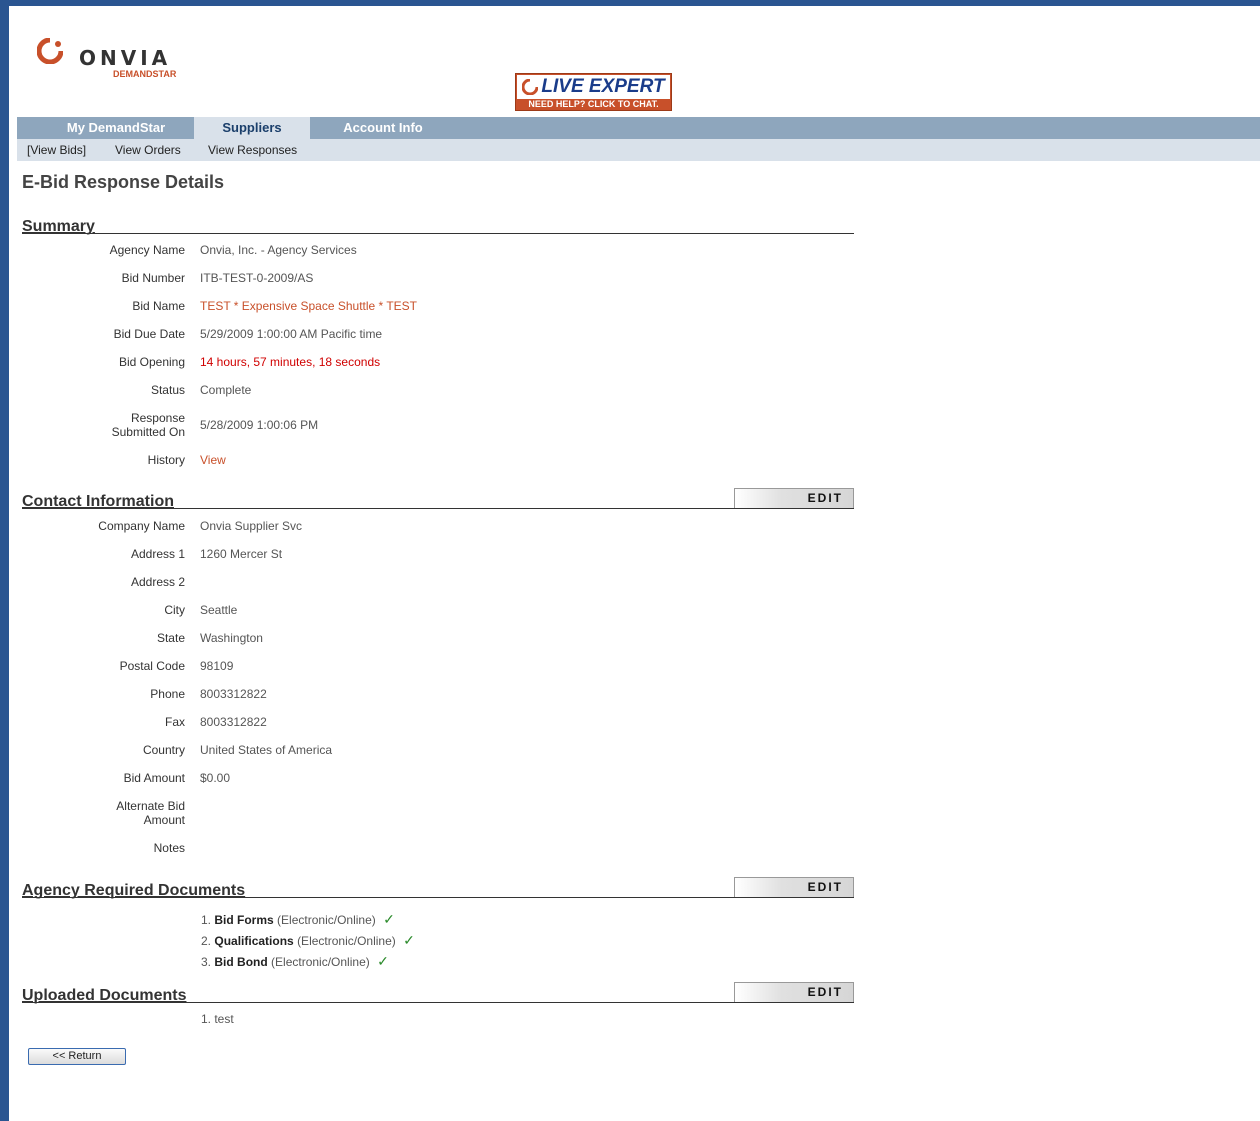 Image resolution: width=1260 pixels, height=1121 pixels. I want to click on logo-subtitle: DEMANDSTAR, so click(145, 74).